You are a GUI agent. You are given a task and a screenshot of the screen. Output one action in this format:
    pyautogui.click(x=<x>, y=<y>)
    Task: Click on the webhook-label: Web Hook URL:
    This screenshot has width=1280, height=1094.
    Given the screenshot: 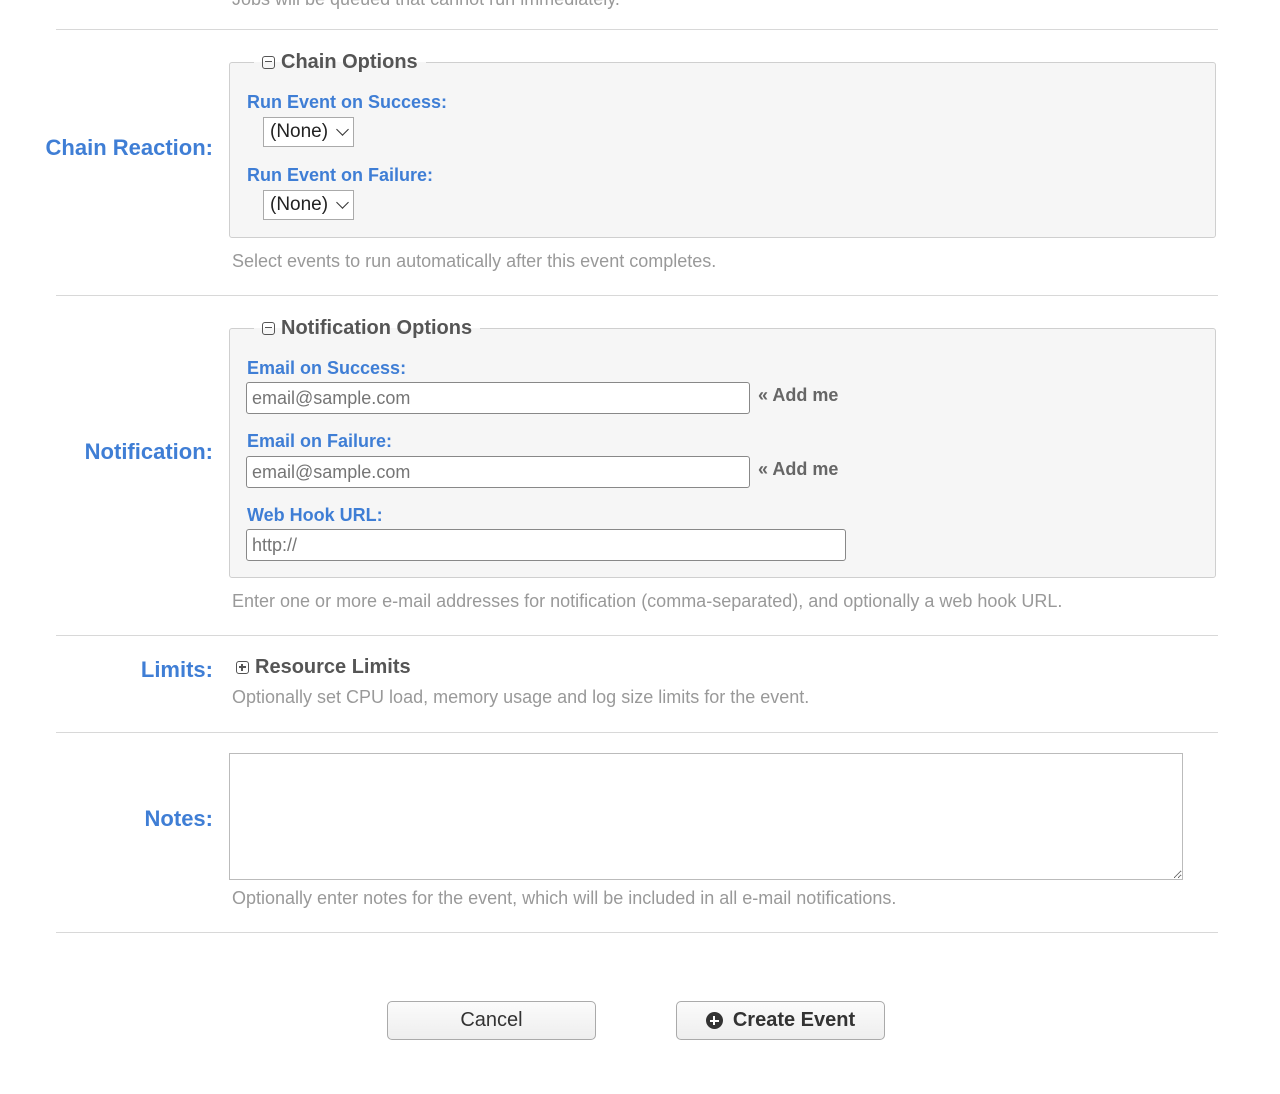 What is the action you would take?
    pyautogui.click(x=315, y=515)
    